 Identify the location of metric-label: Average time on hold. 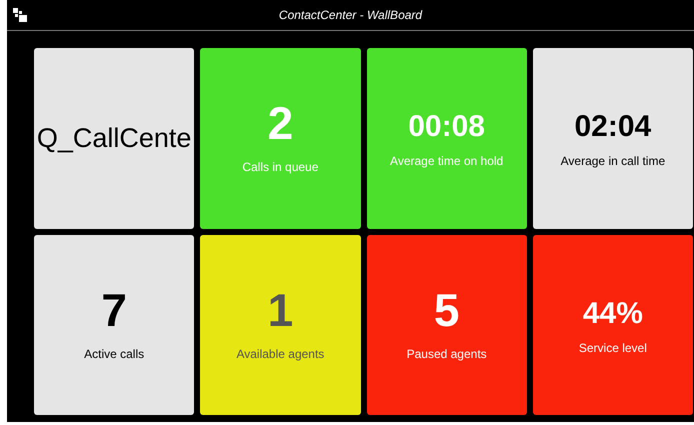
(447, 161).